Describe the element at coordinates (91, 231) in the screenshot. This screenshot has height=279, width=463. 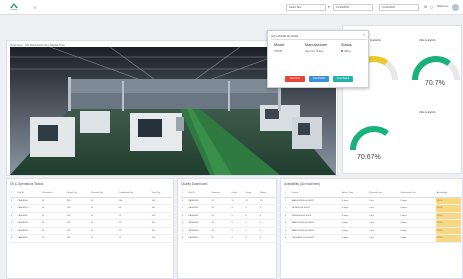
I see `table-row: 5 CA006964 10 150 12 12 100` at that location.